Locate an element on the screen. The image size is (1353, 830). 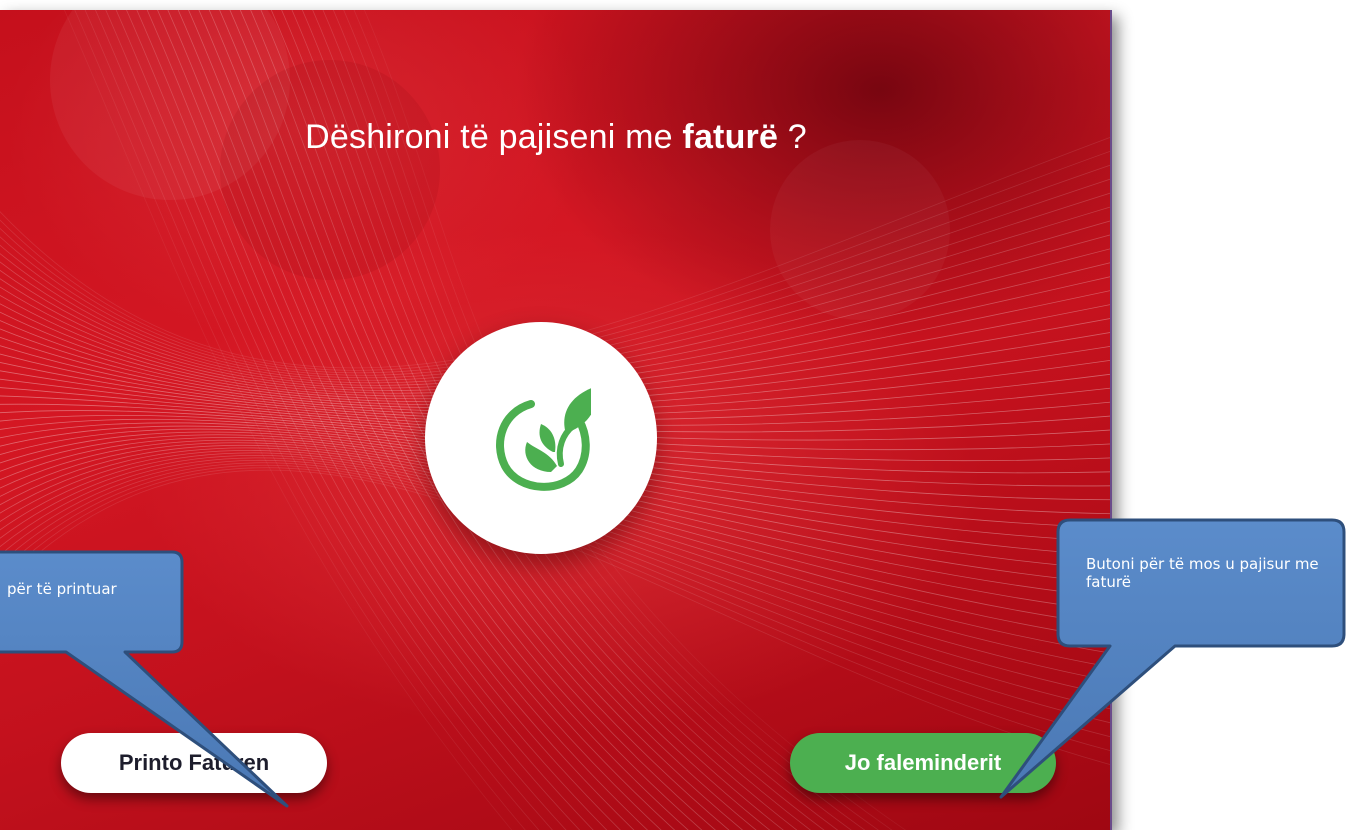
logo-circle is located at coordinates (541, 438).